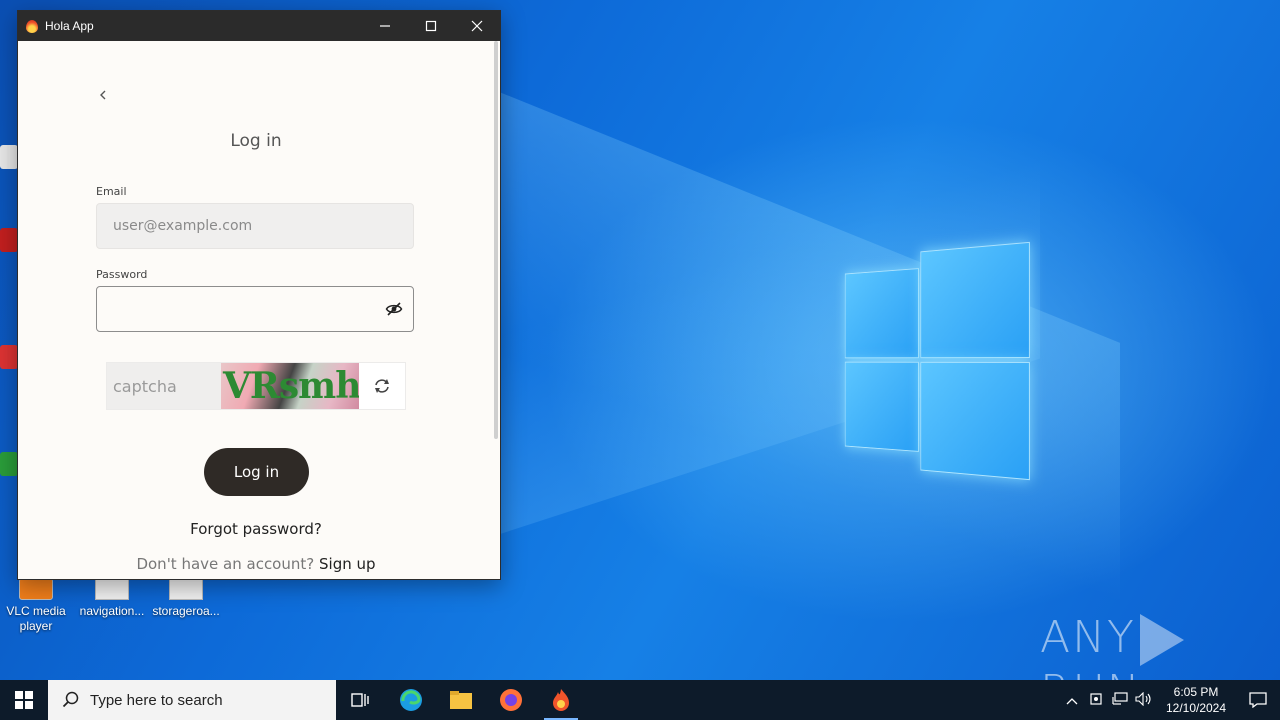 The image size is (1280, 720). I want to click on device-icon, so click(1096, 700).